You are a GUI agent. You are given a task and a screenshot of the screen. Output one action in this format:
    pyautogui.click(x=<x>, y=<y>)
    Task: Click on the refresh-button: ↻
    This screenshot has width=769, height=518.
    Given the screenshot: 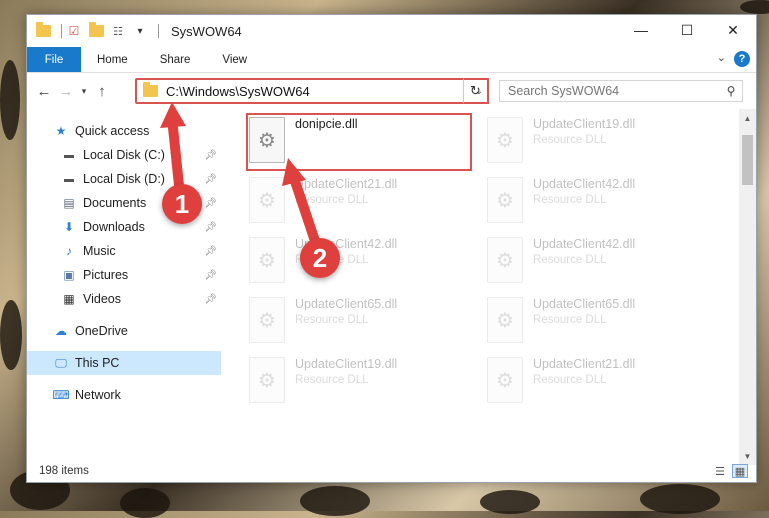 What is the action you would take?
    pyautogui.click(x=476, y=91)
    